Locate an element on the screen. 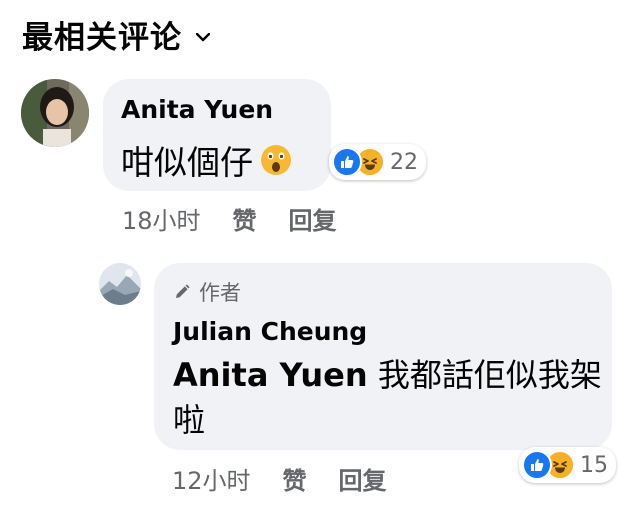 This screenshot has width=640, height=508. reaction-count: 22 is located at coordinates (404, 162).